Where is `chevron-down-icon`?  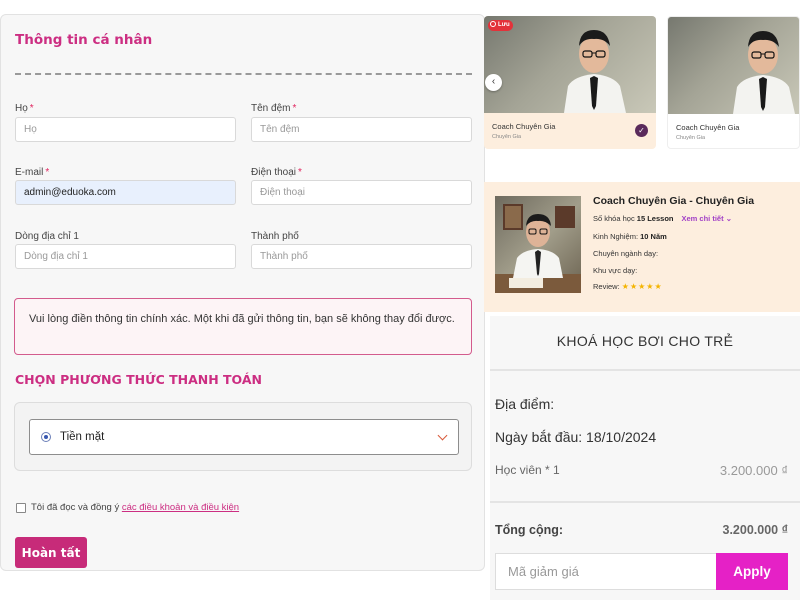
chevron-down-icon is located at coordinates (442, 435).